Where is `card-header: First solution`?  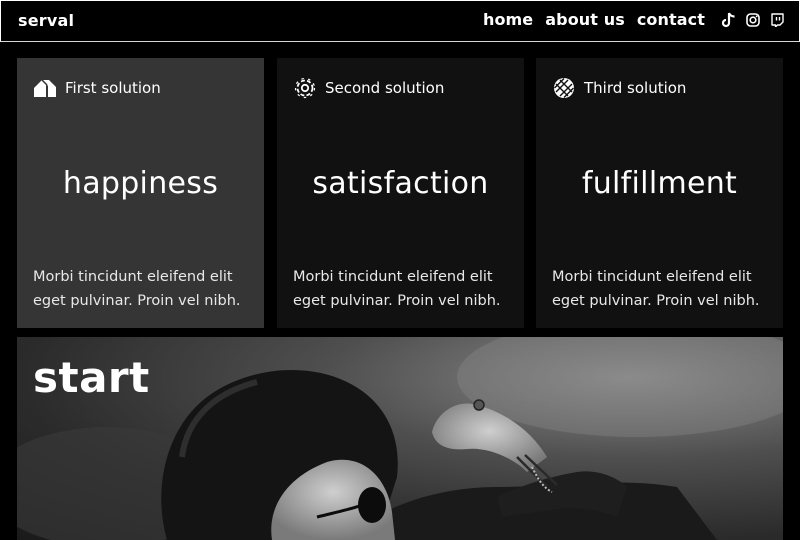 card-header: First solution is located at coordinates (97, 88).